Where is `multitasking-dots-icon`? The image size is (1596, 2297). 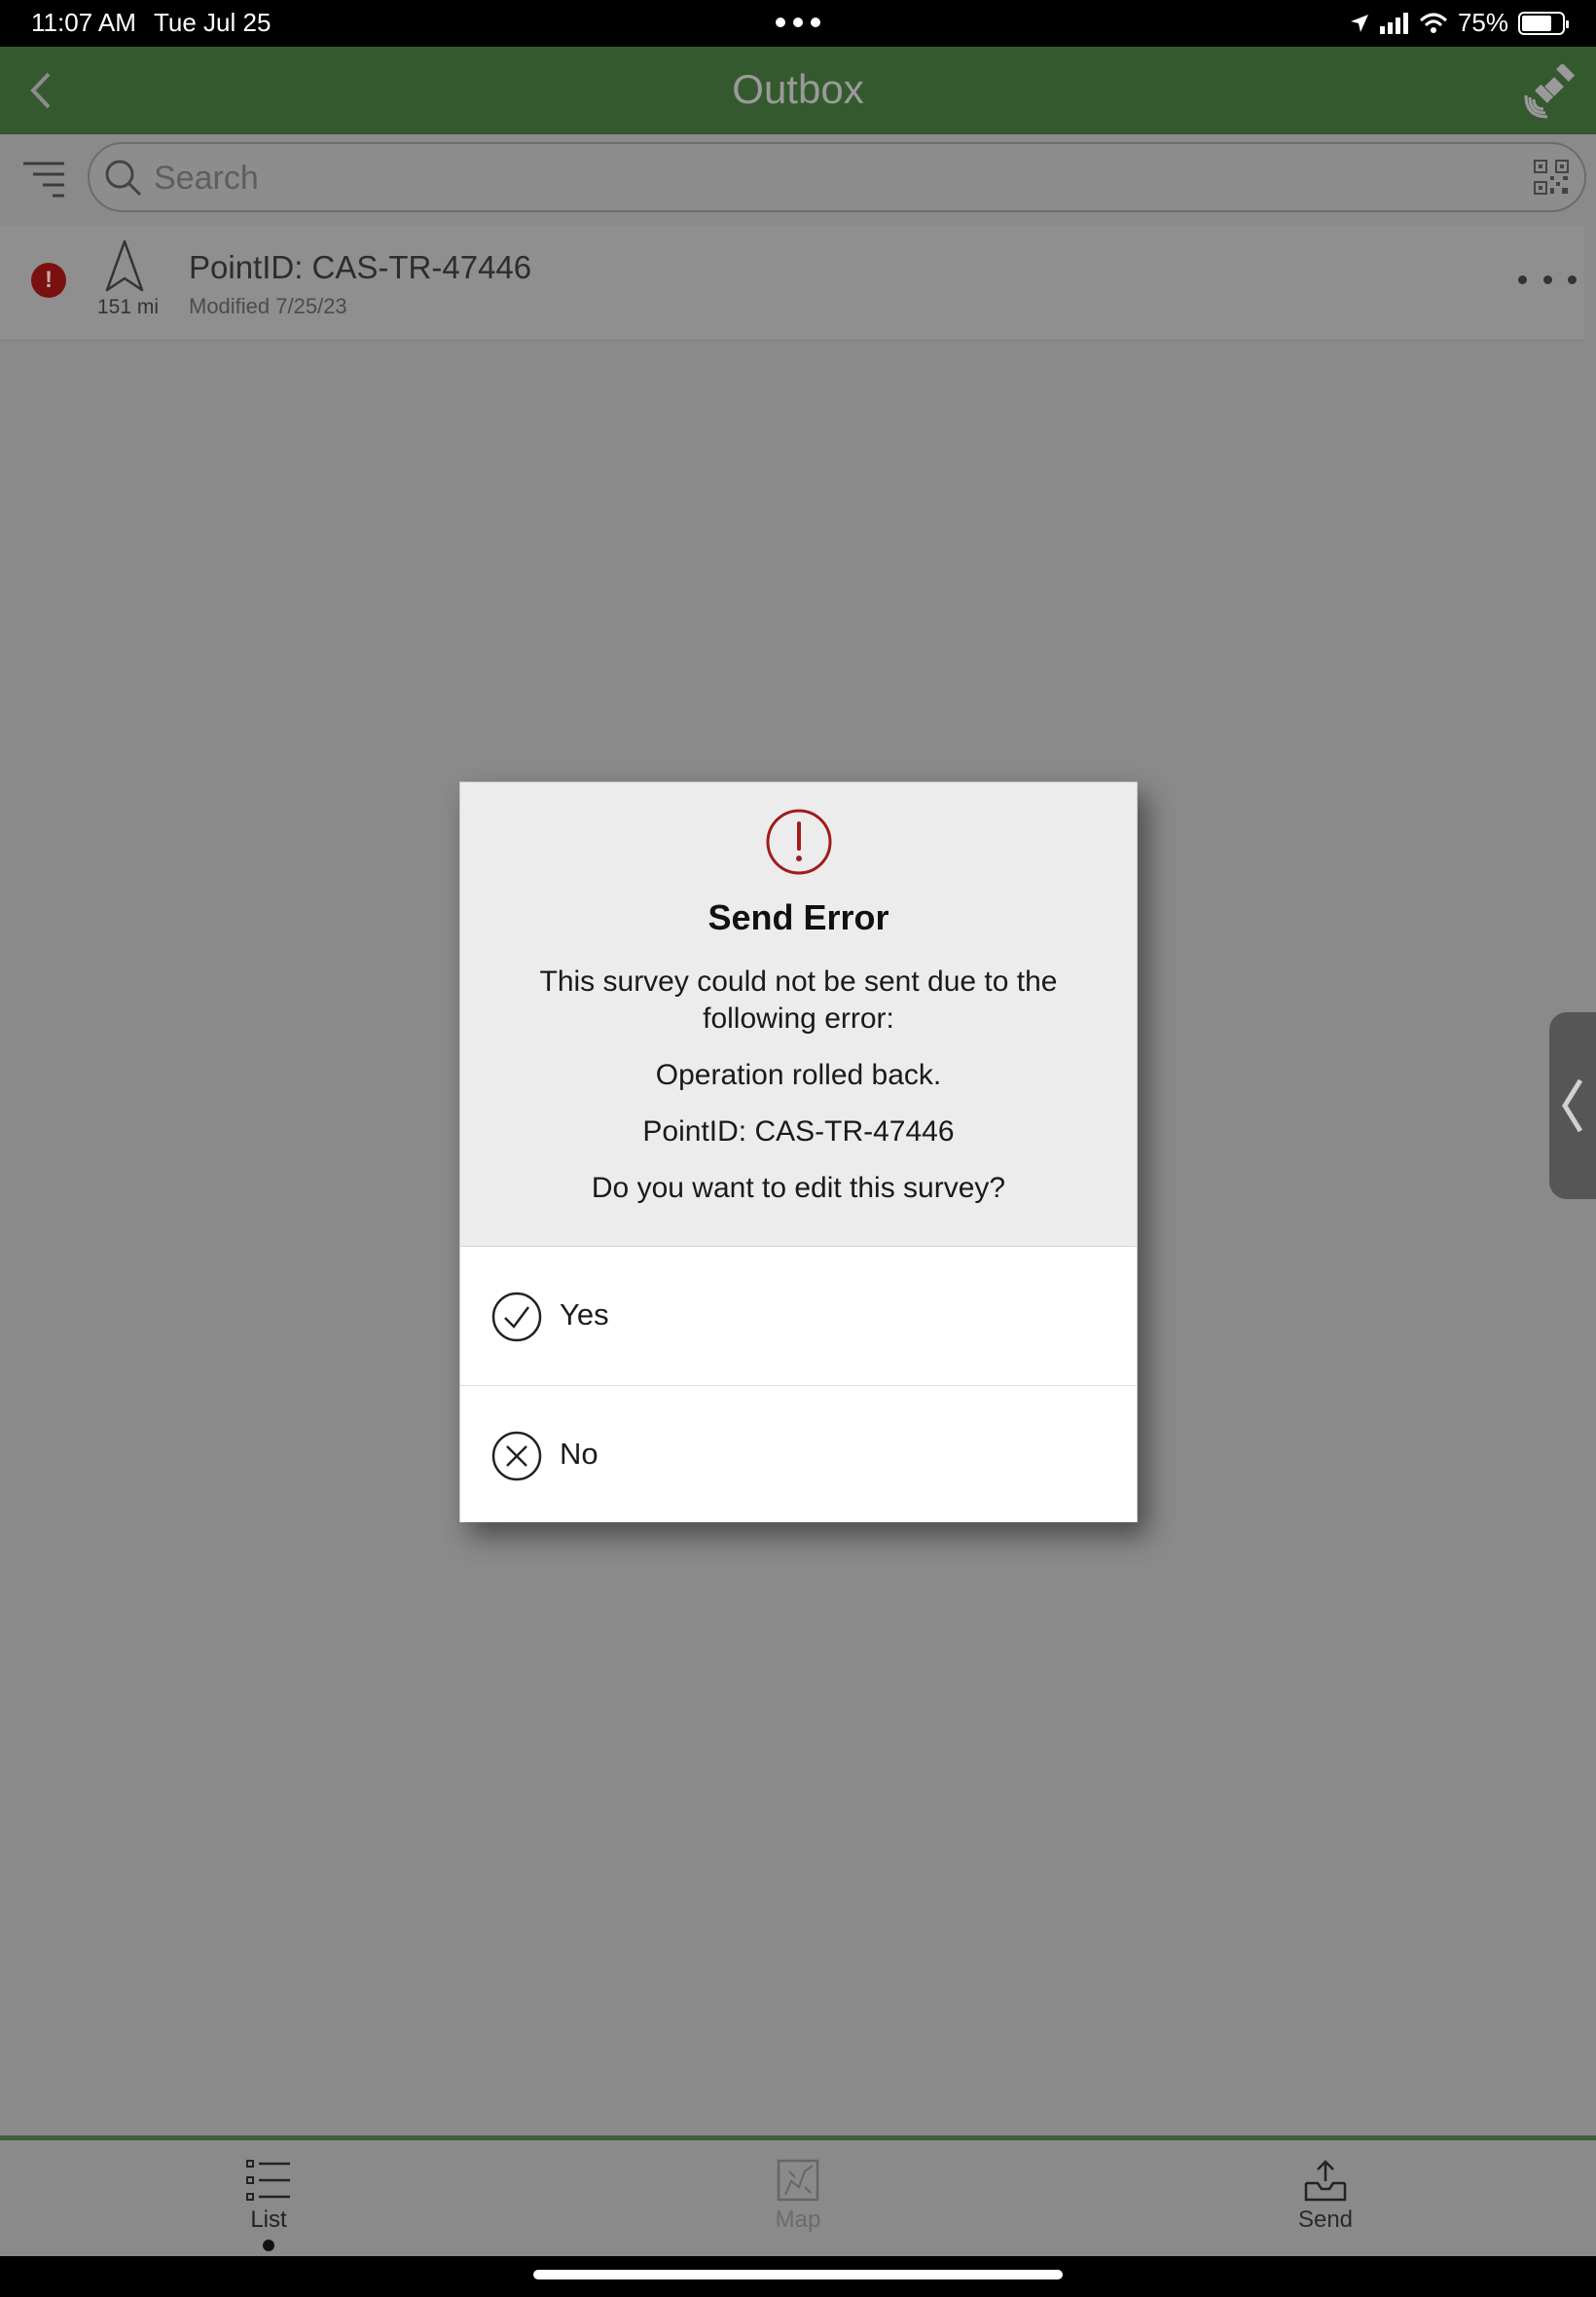
multitasking-dots-icon is located at coordinates (798, 22).